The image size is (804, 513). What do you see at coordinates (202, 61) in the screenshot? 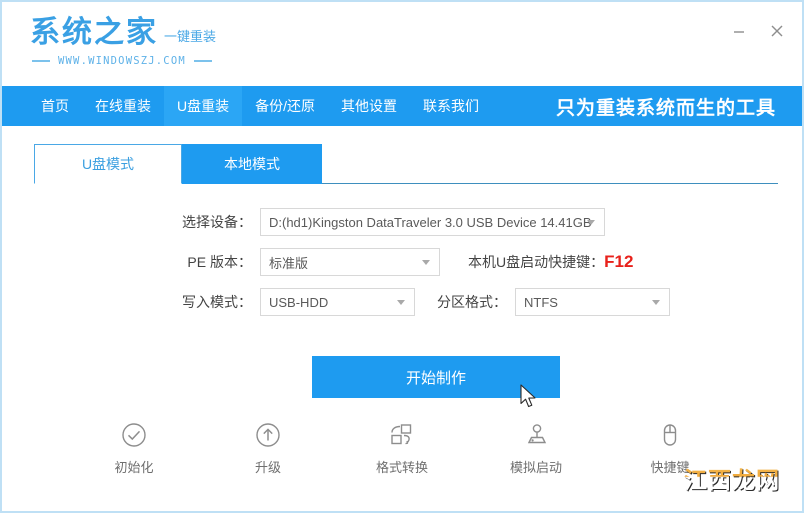
I see `brand-dash-right` at bounding box center [202, 61].